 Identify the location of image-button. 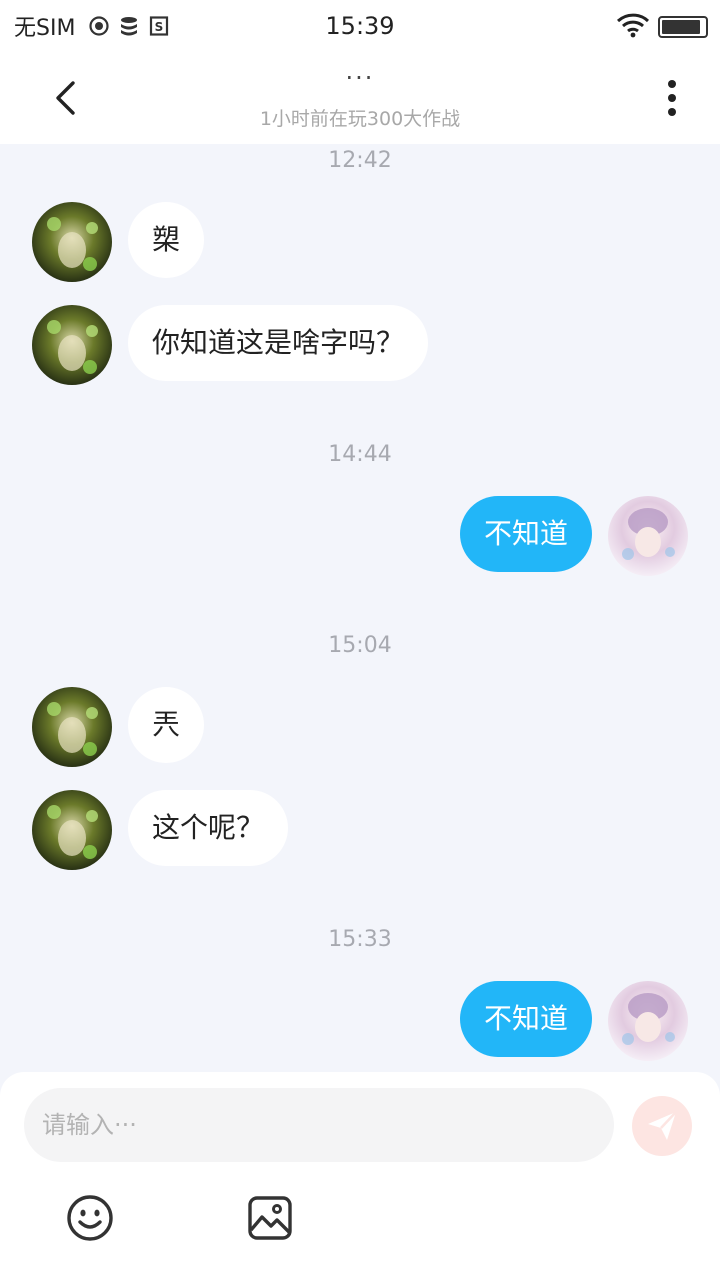
(270, 1218).